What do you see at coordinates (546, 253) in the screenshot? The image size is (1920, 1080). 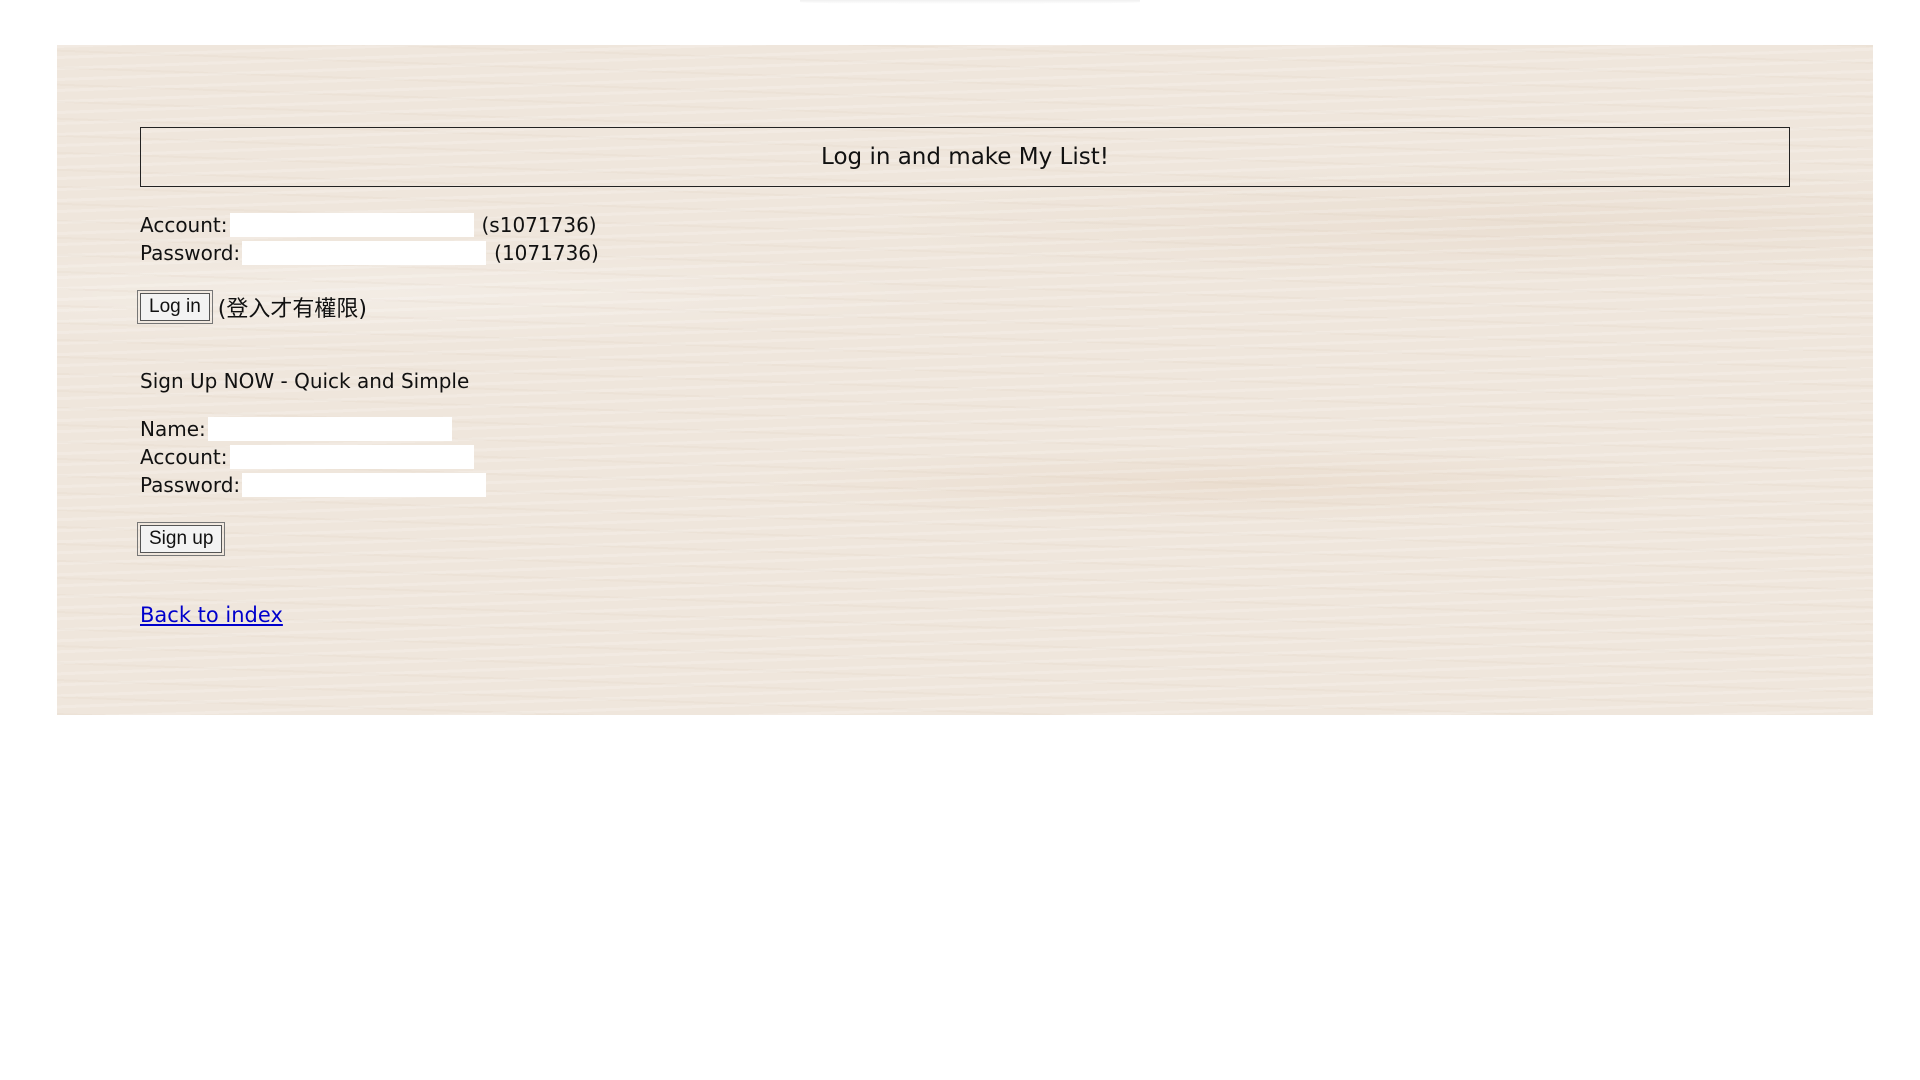 I see `login-password-hint: (1071736)` at bounding box center [546, 253].